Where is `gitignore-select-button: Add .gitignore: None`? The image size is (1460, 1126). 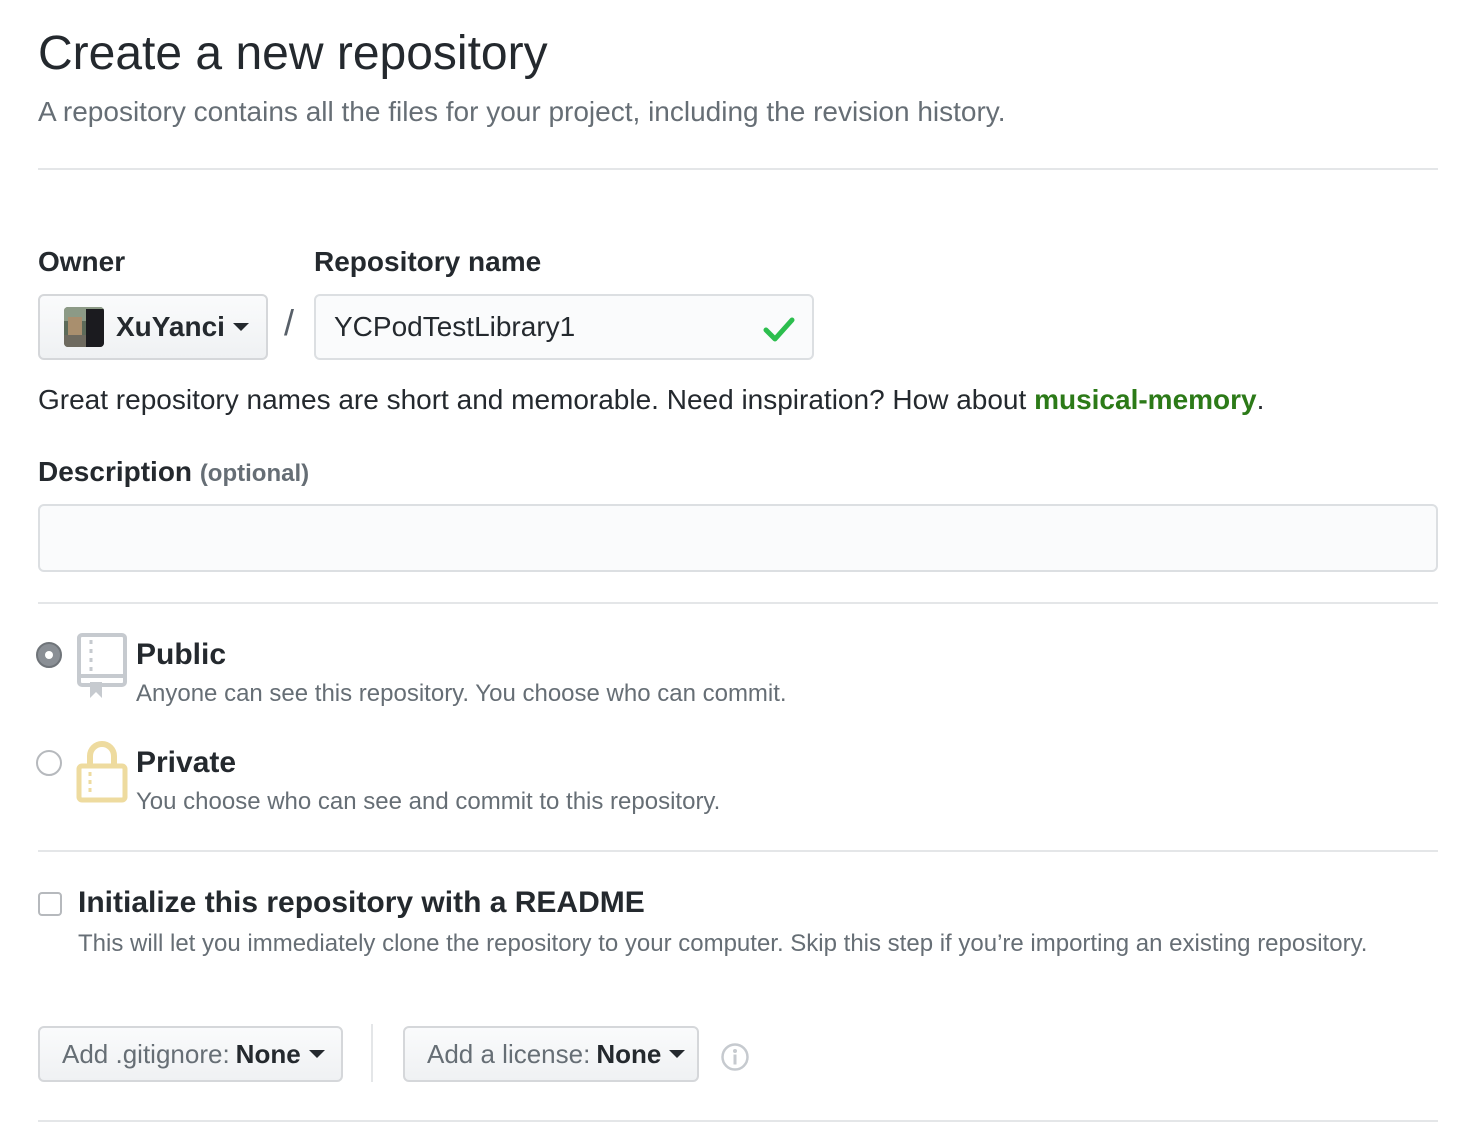
gitignore-select-button: Add .gitignore: None is located at coordinates (190, 1054).